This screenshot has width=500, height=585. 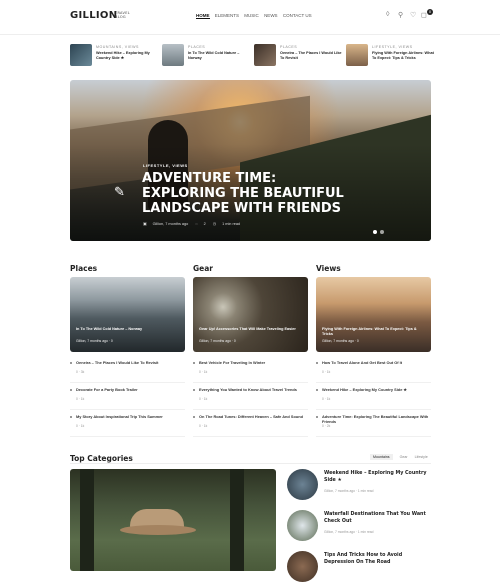 I want to click on site-logo: GILLION TRAVEL BLOG, so click(x=100, y=15).